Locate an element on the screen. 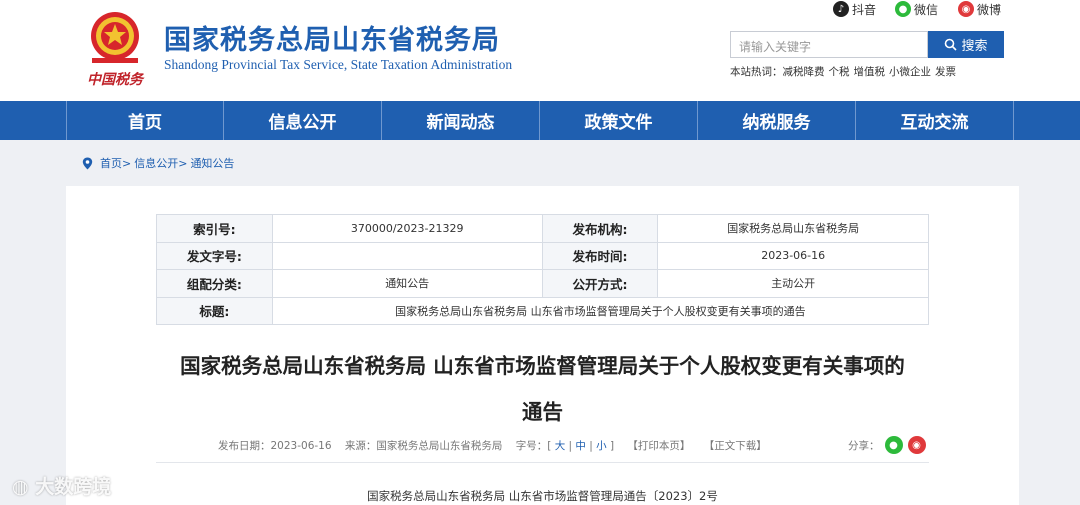 The height and width of the screenshot is (505, 1080). open-value: 主动公开 is located at coordinates (793, 283).